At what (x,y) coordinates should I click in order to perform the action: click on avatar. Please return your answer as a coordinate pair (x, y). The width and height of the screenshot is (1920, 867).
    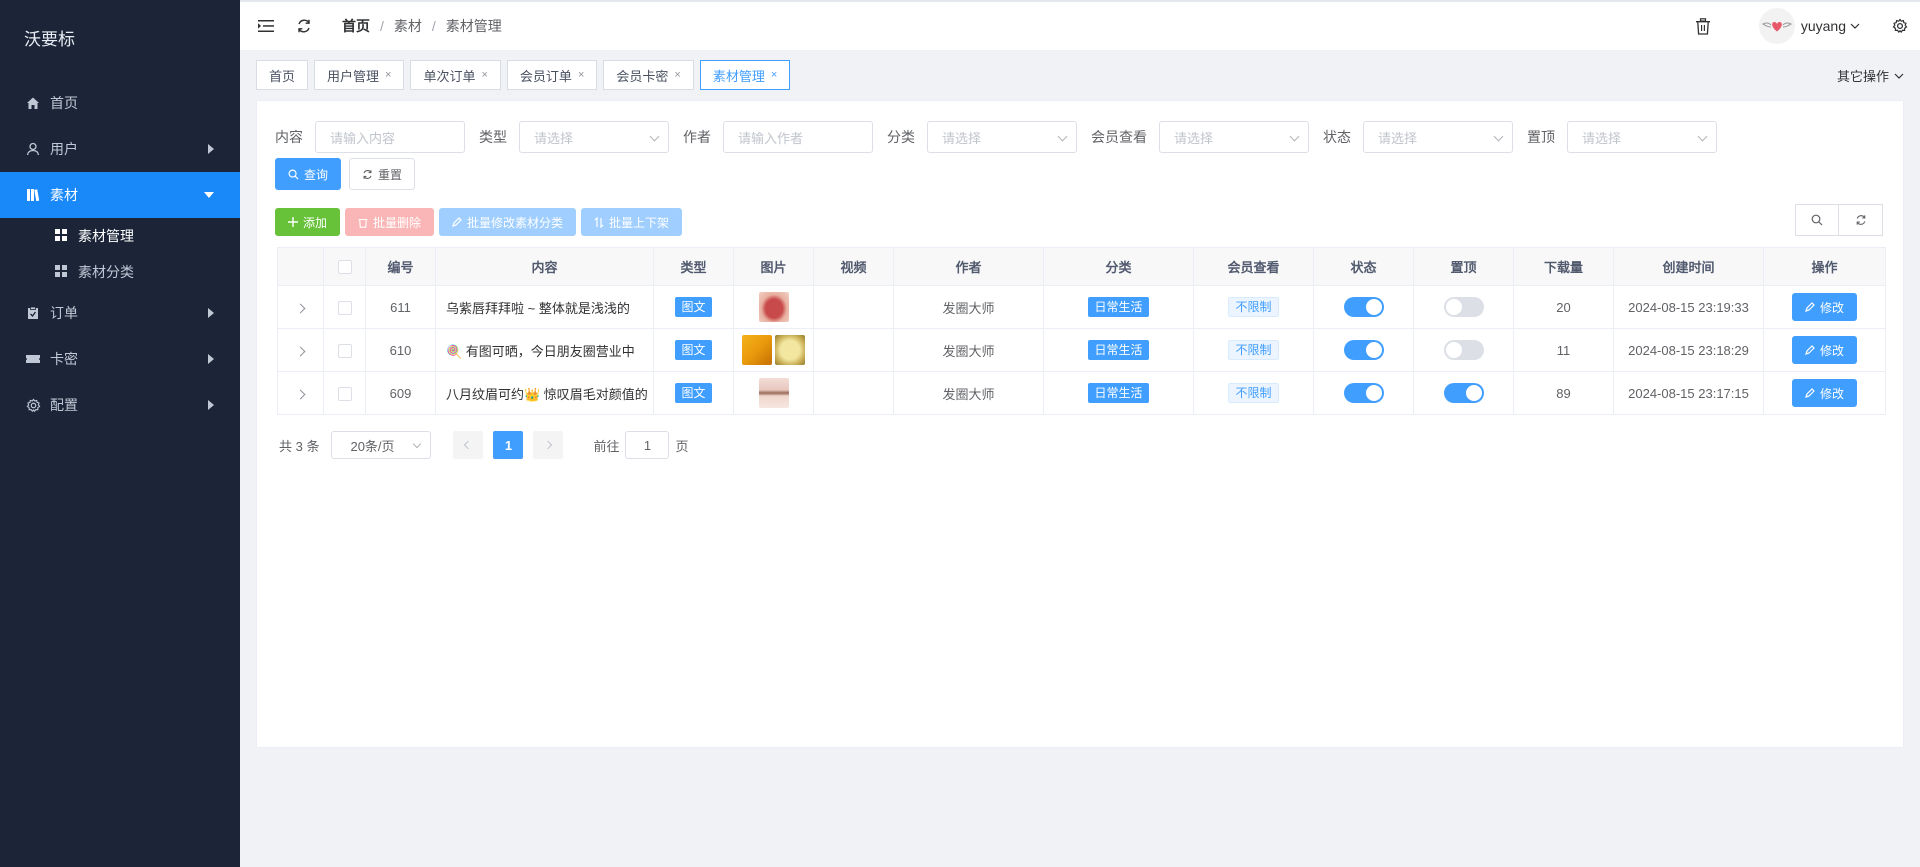
    Looking at the image, I should click on (1776, 26).